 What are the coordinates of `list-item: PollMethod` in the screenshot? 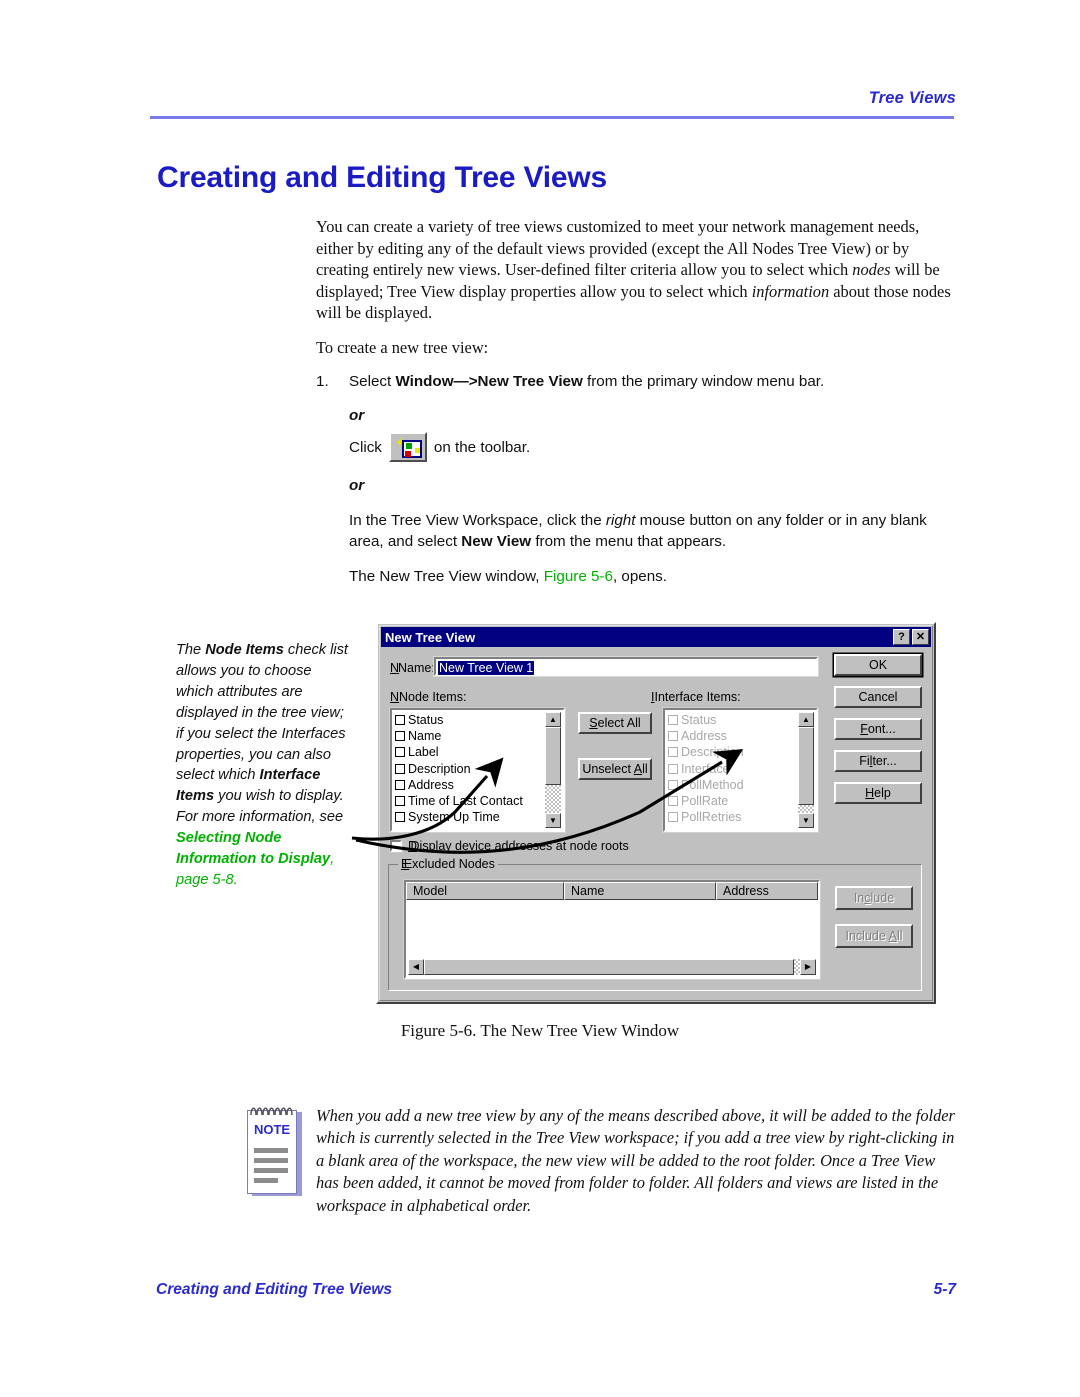 It's located at (740, 785).